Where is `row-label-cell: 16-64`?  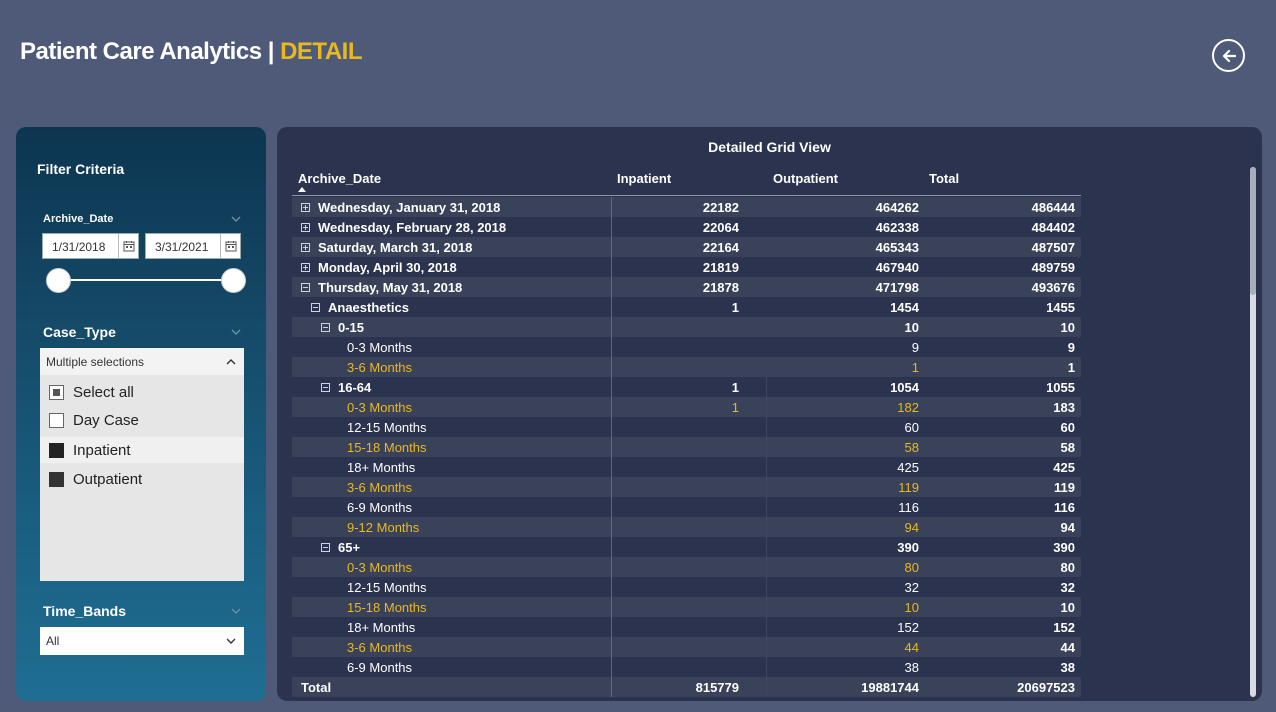 row-label-cell: 16-64 is located at coordinates (346, 387).